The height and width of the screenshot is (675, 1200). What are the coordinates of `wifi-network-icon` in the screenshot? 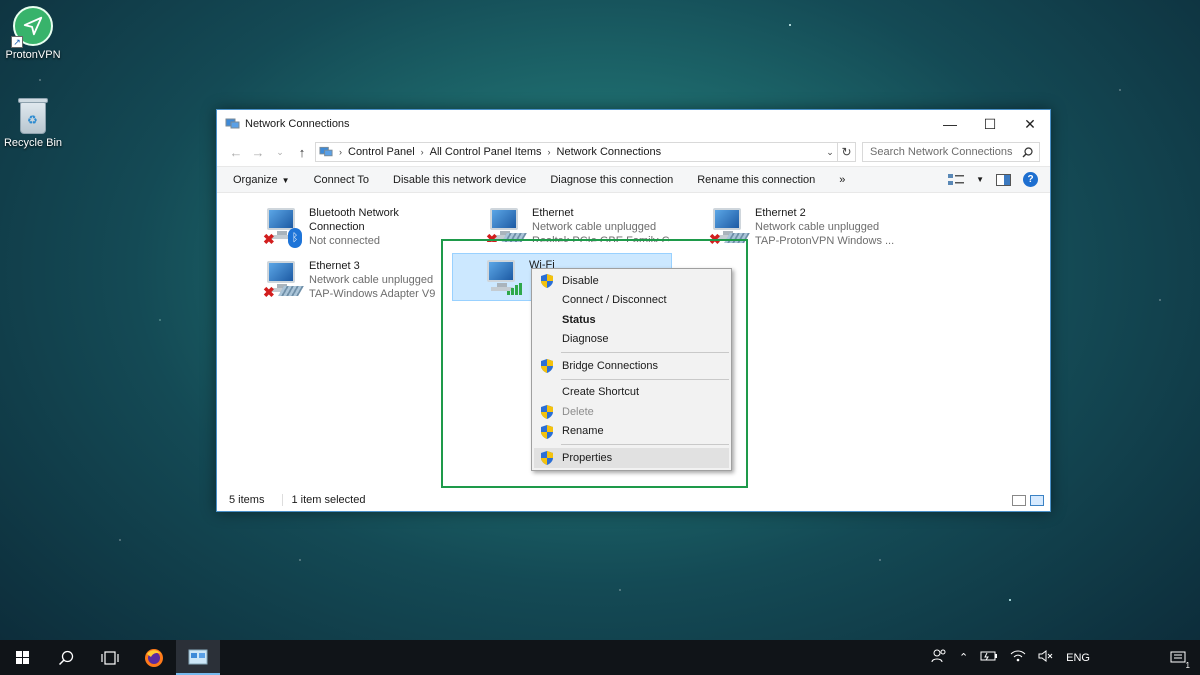 It's located at (503, 279).